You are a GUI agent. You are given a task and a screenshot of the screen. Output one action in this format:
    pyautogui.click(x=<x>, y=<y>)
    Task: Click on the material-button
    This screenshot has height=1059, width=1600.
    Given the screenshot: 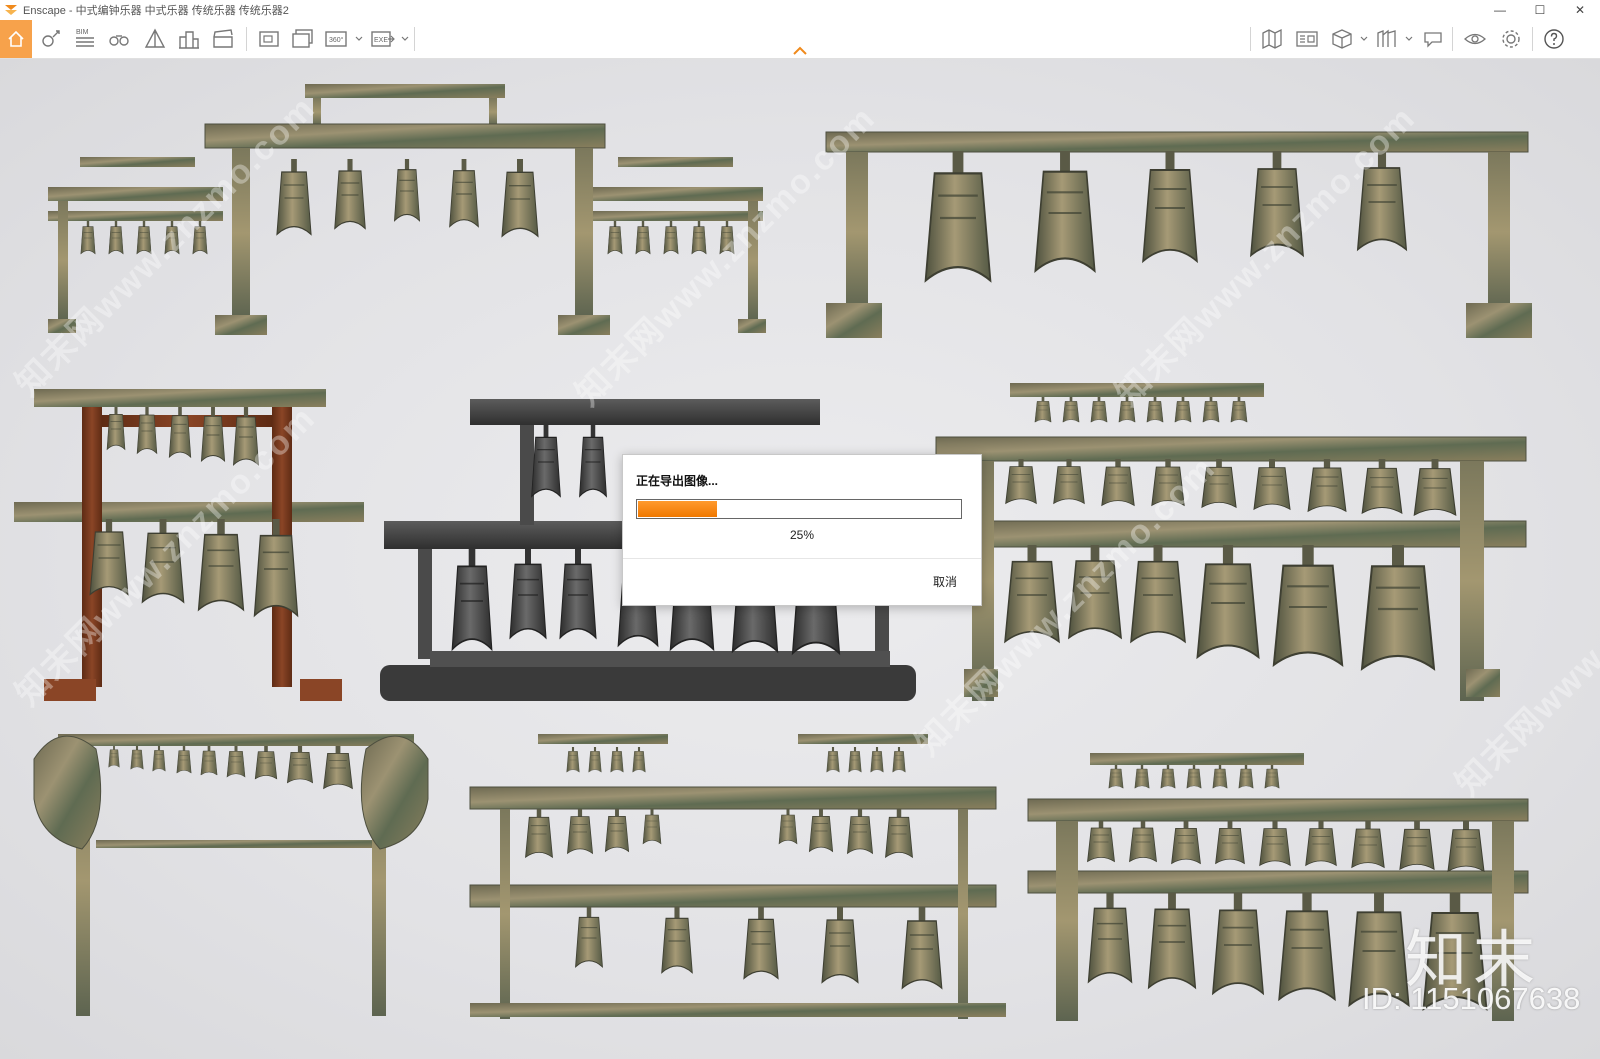 What is the action you would take?
    pyautogui.click(x=1387, y=39)
    